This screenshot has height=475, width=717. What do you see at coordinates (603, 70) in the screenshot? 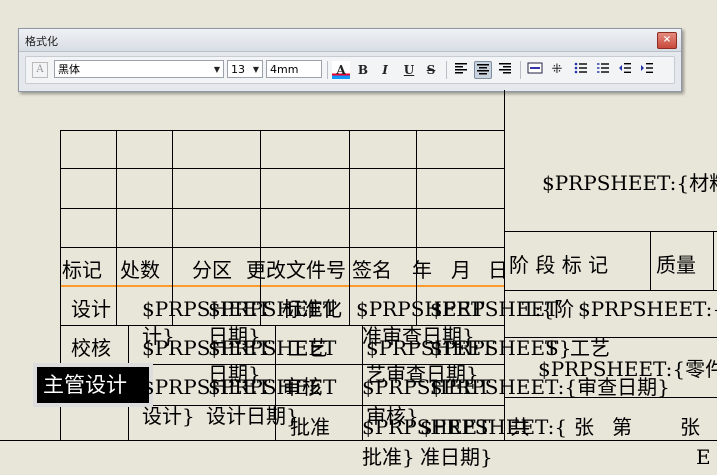
I see `bulleted-list-icon` at bounding box center [603, 70].